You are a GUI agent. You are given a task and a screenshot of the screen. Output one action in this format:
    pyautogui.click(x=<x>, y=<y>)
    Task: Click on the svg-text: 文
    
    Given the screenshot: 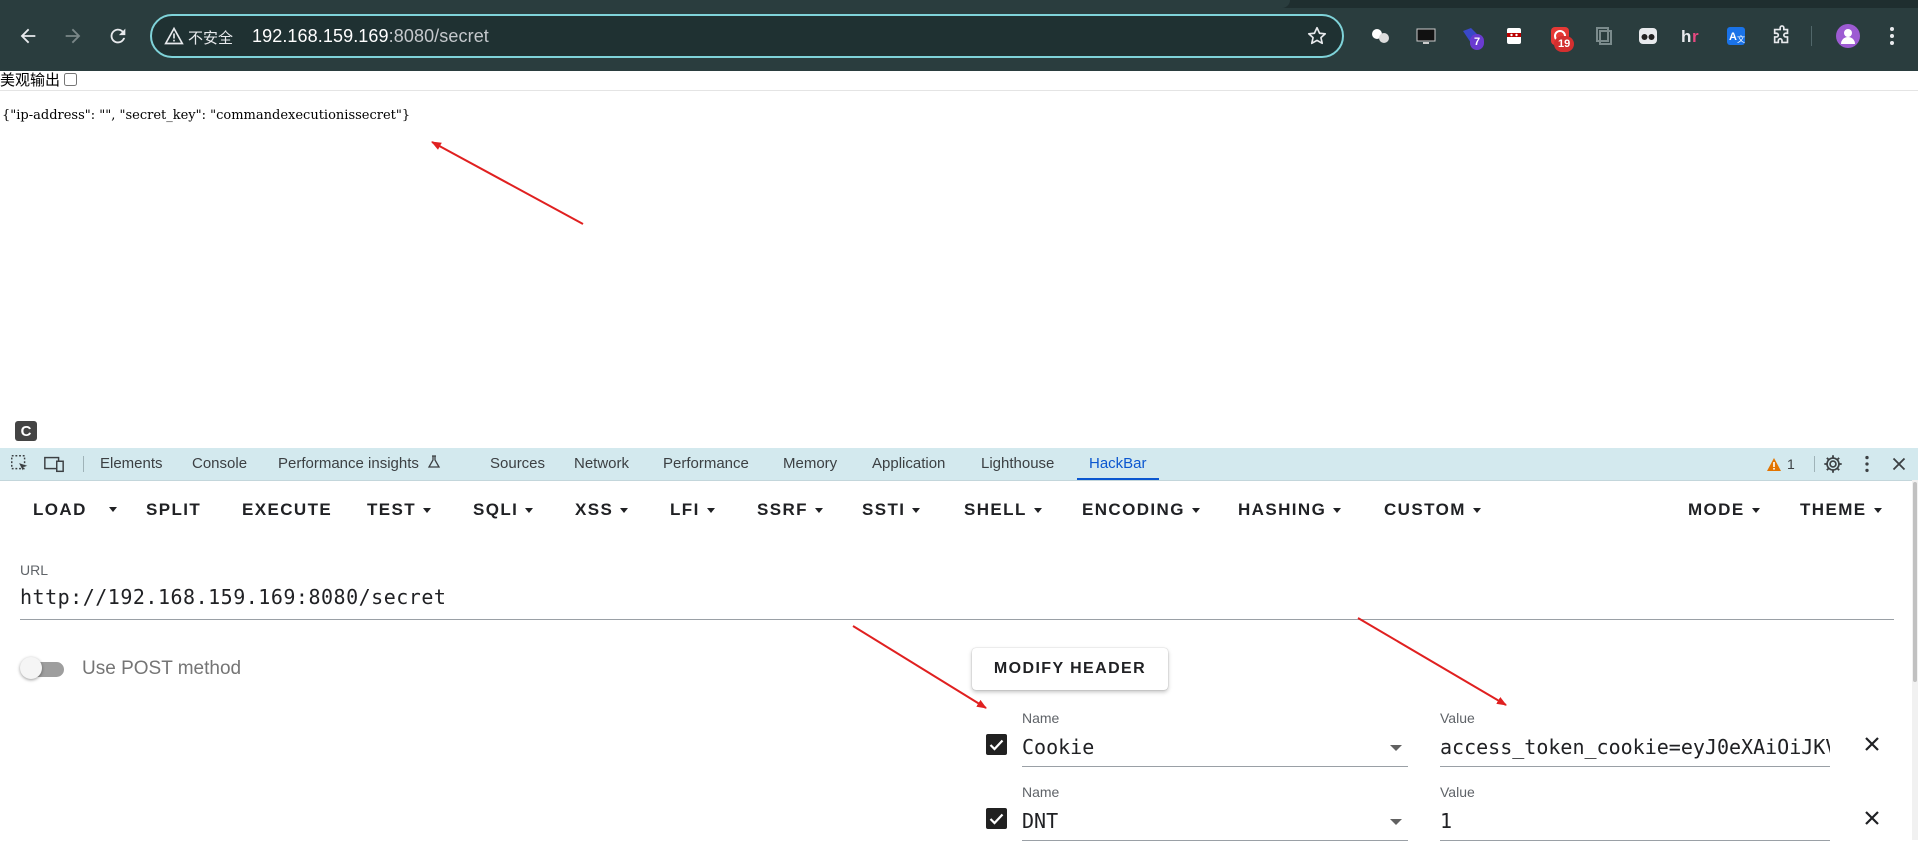 What is the action you would take?
    pyautogui.click(x=1741, y=39)
    